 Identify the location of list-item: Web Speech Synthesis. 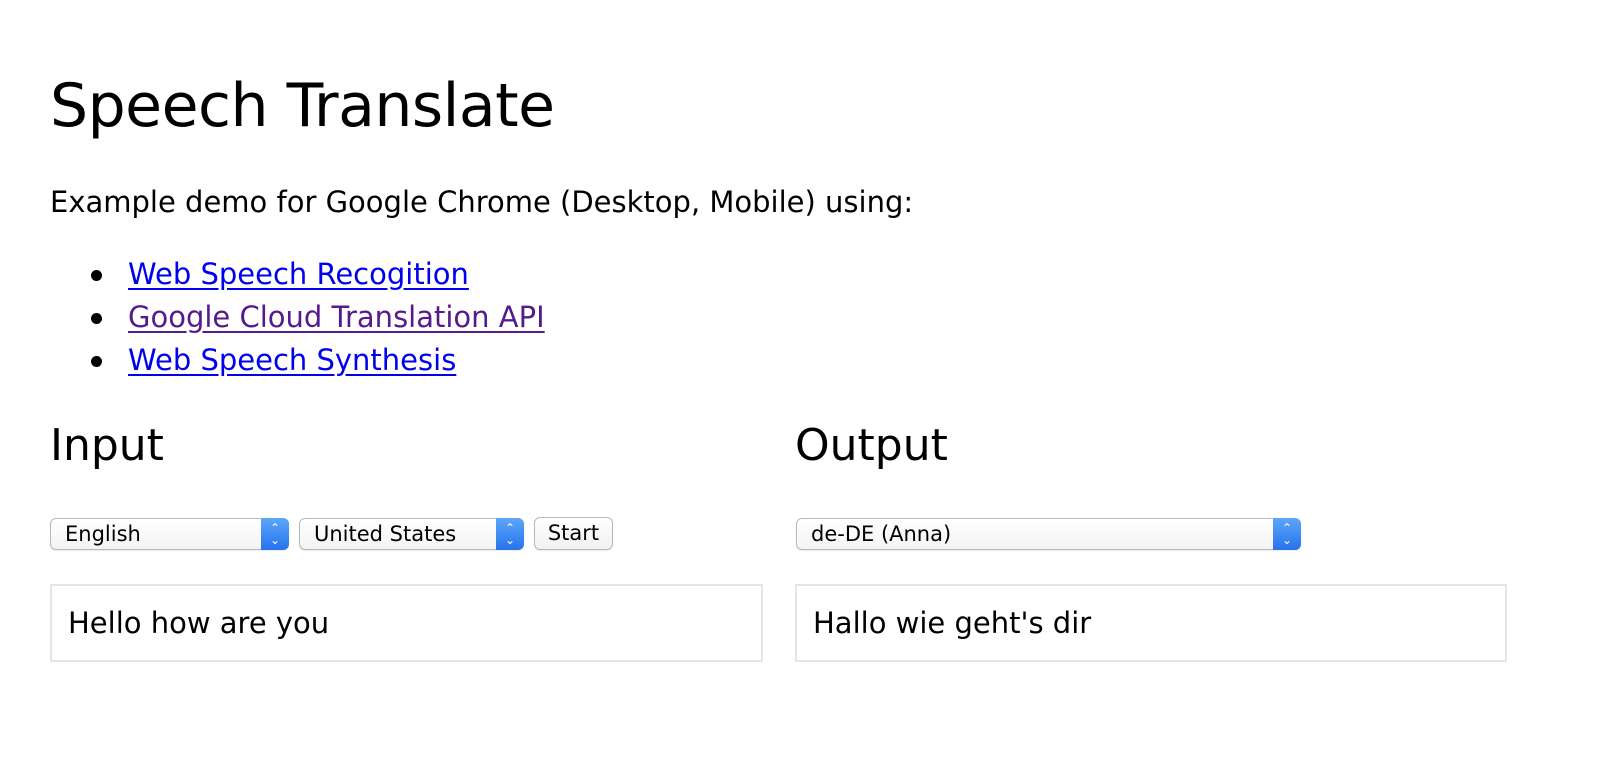
(297, 360).